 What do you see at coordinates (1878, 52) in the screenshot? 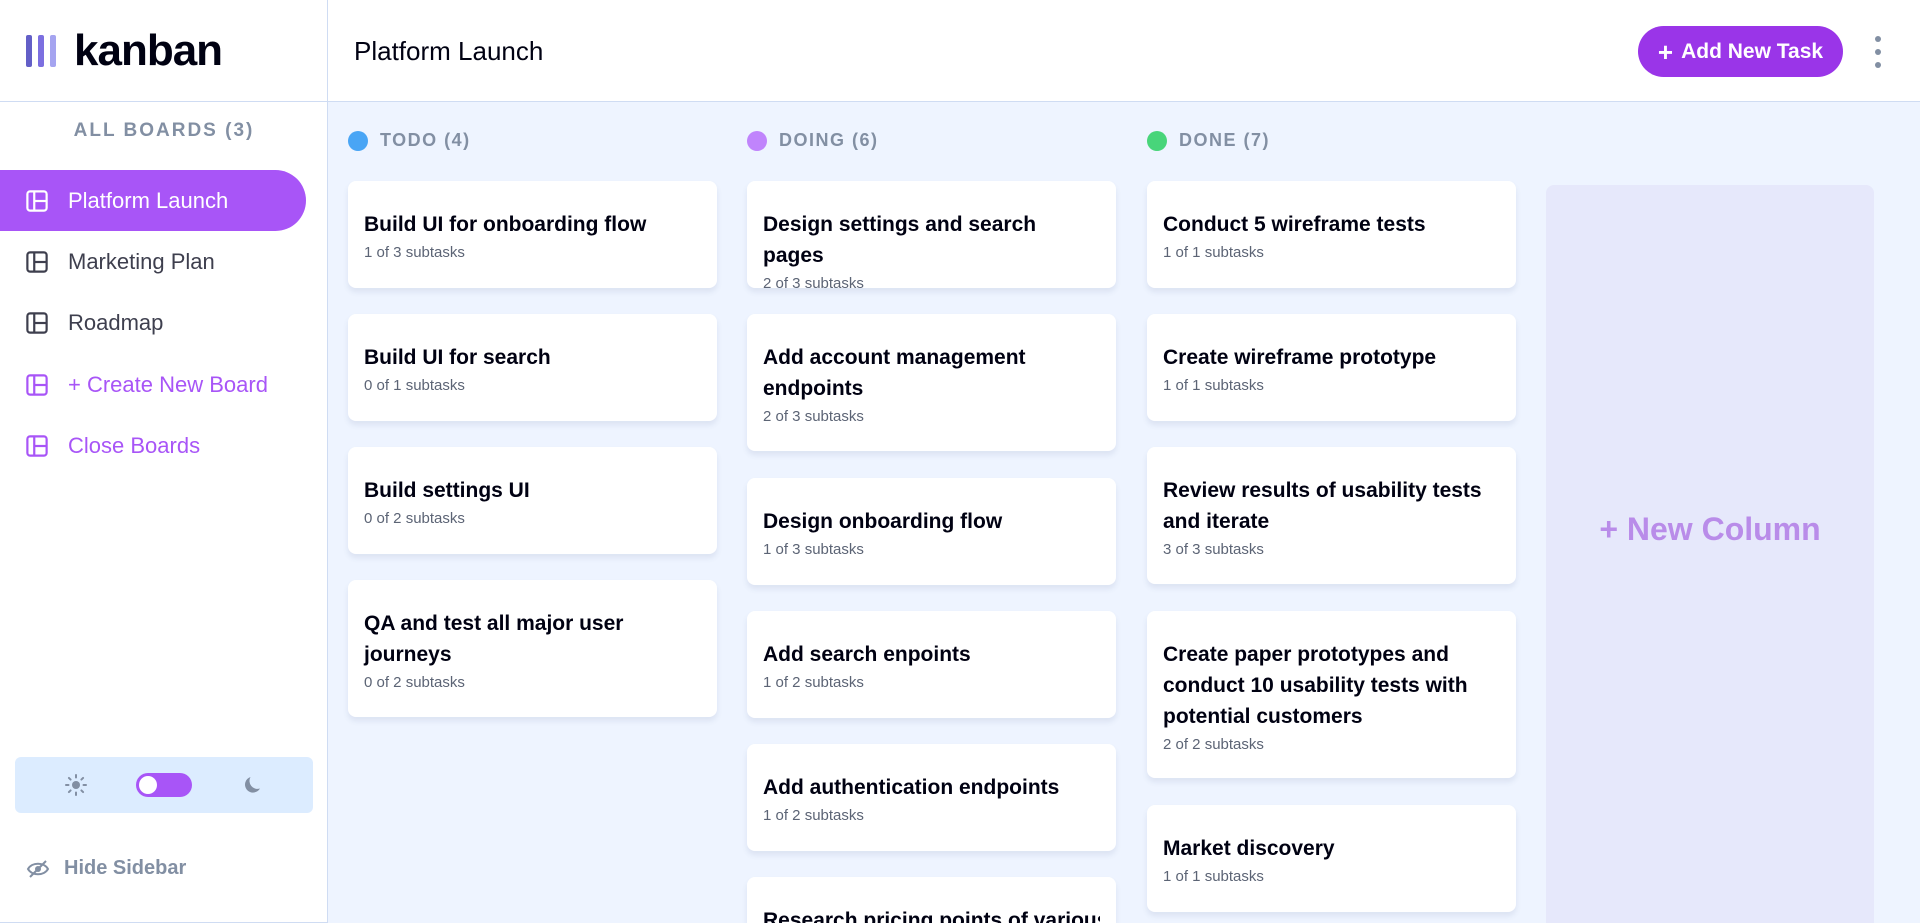
I see `vertical-ellipsis-icon` at bounding box center [1878, 52].